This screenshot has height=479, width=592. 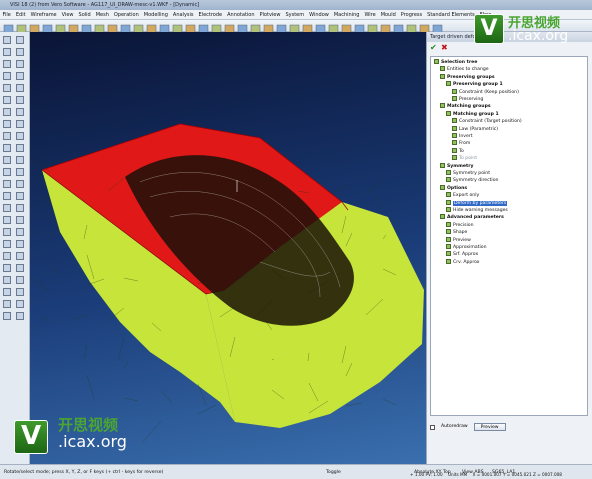 What do you see at coordinates (346, 15) in the screenshot?
I see `menu-item-machining: Machining` at bounding box center [346, 15].